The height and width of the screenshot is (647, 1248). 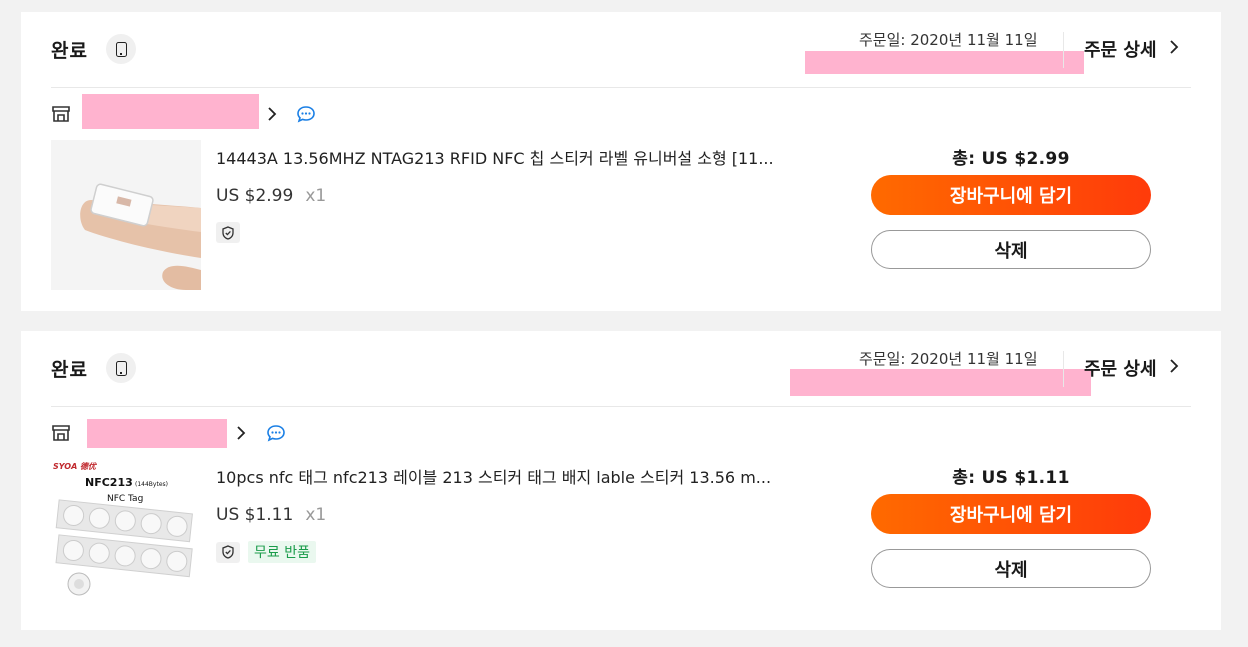 I want to click on free-return-badge: 무료 반품, so click(x=282, y=552).